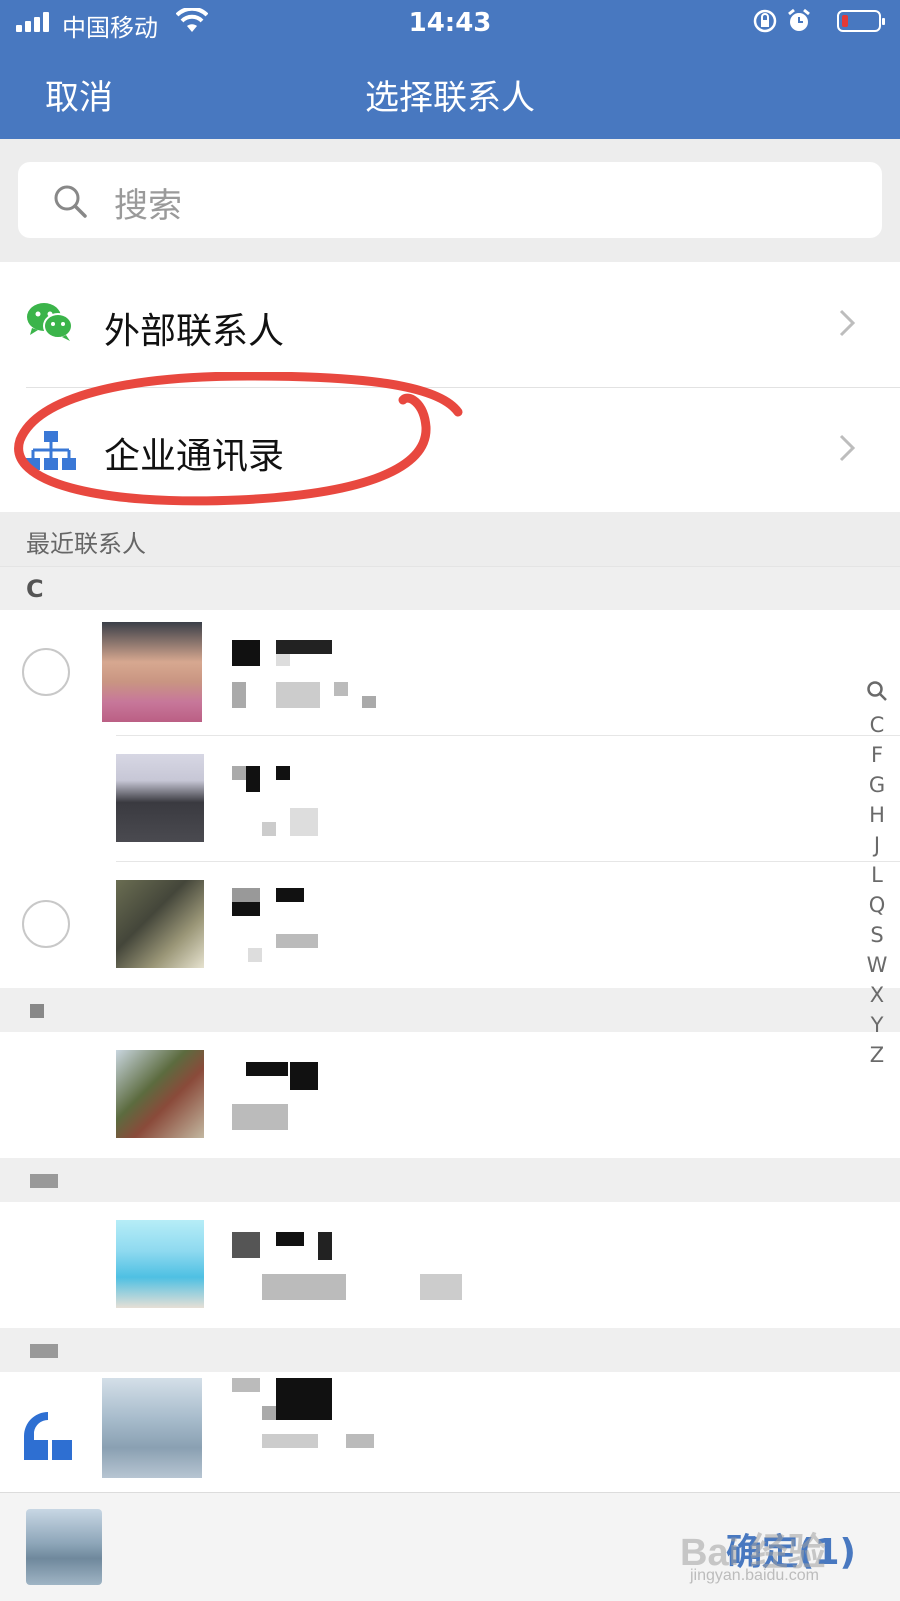 The width and height of the screenshot is (900, 1601). What do you see at coordinates (765, 21) in the screenshot?
I see `rotation-lock-icon` at bounding box center [765, 21].